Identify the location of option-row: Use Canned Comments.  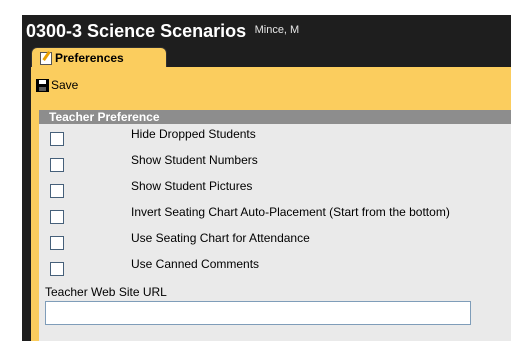
(275, 267).